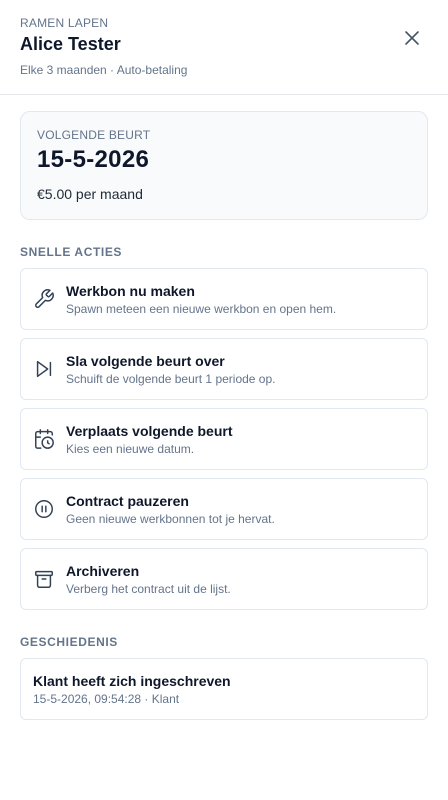 This screenshot has height=800, width=448. I want to click on next-service-price: €5.00 per maand, so click(90, 194).